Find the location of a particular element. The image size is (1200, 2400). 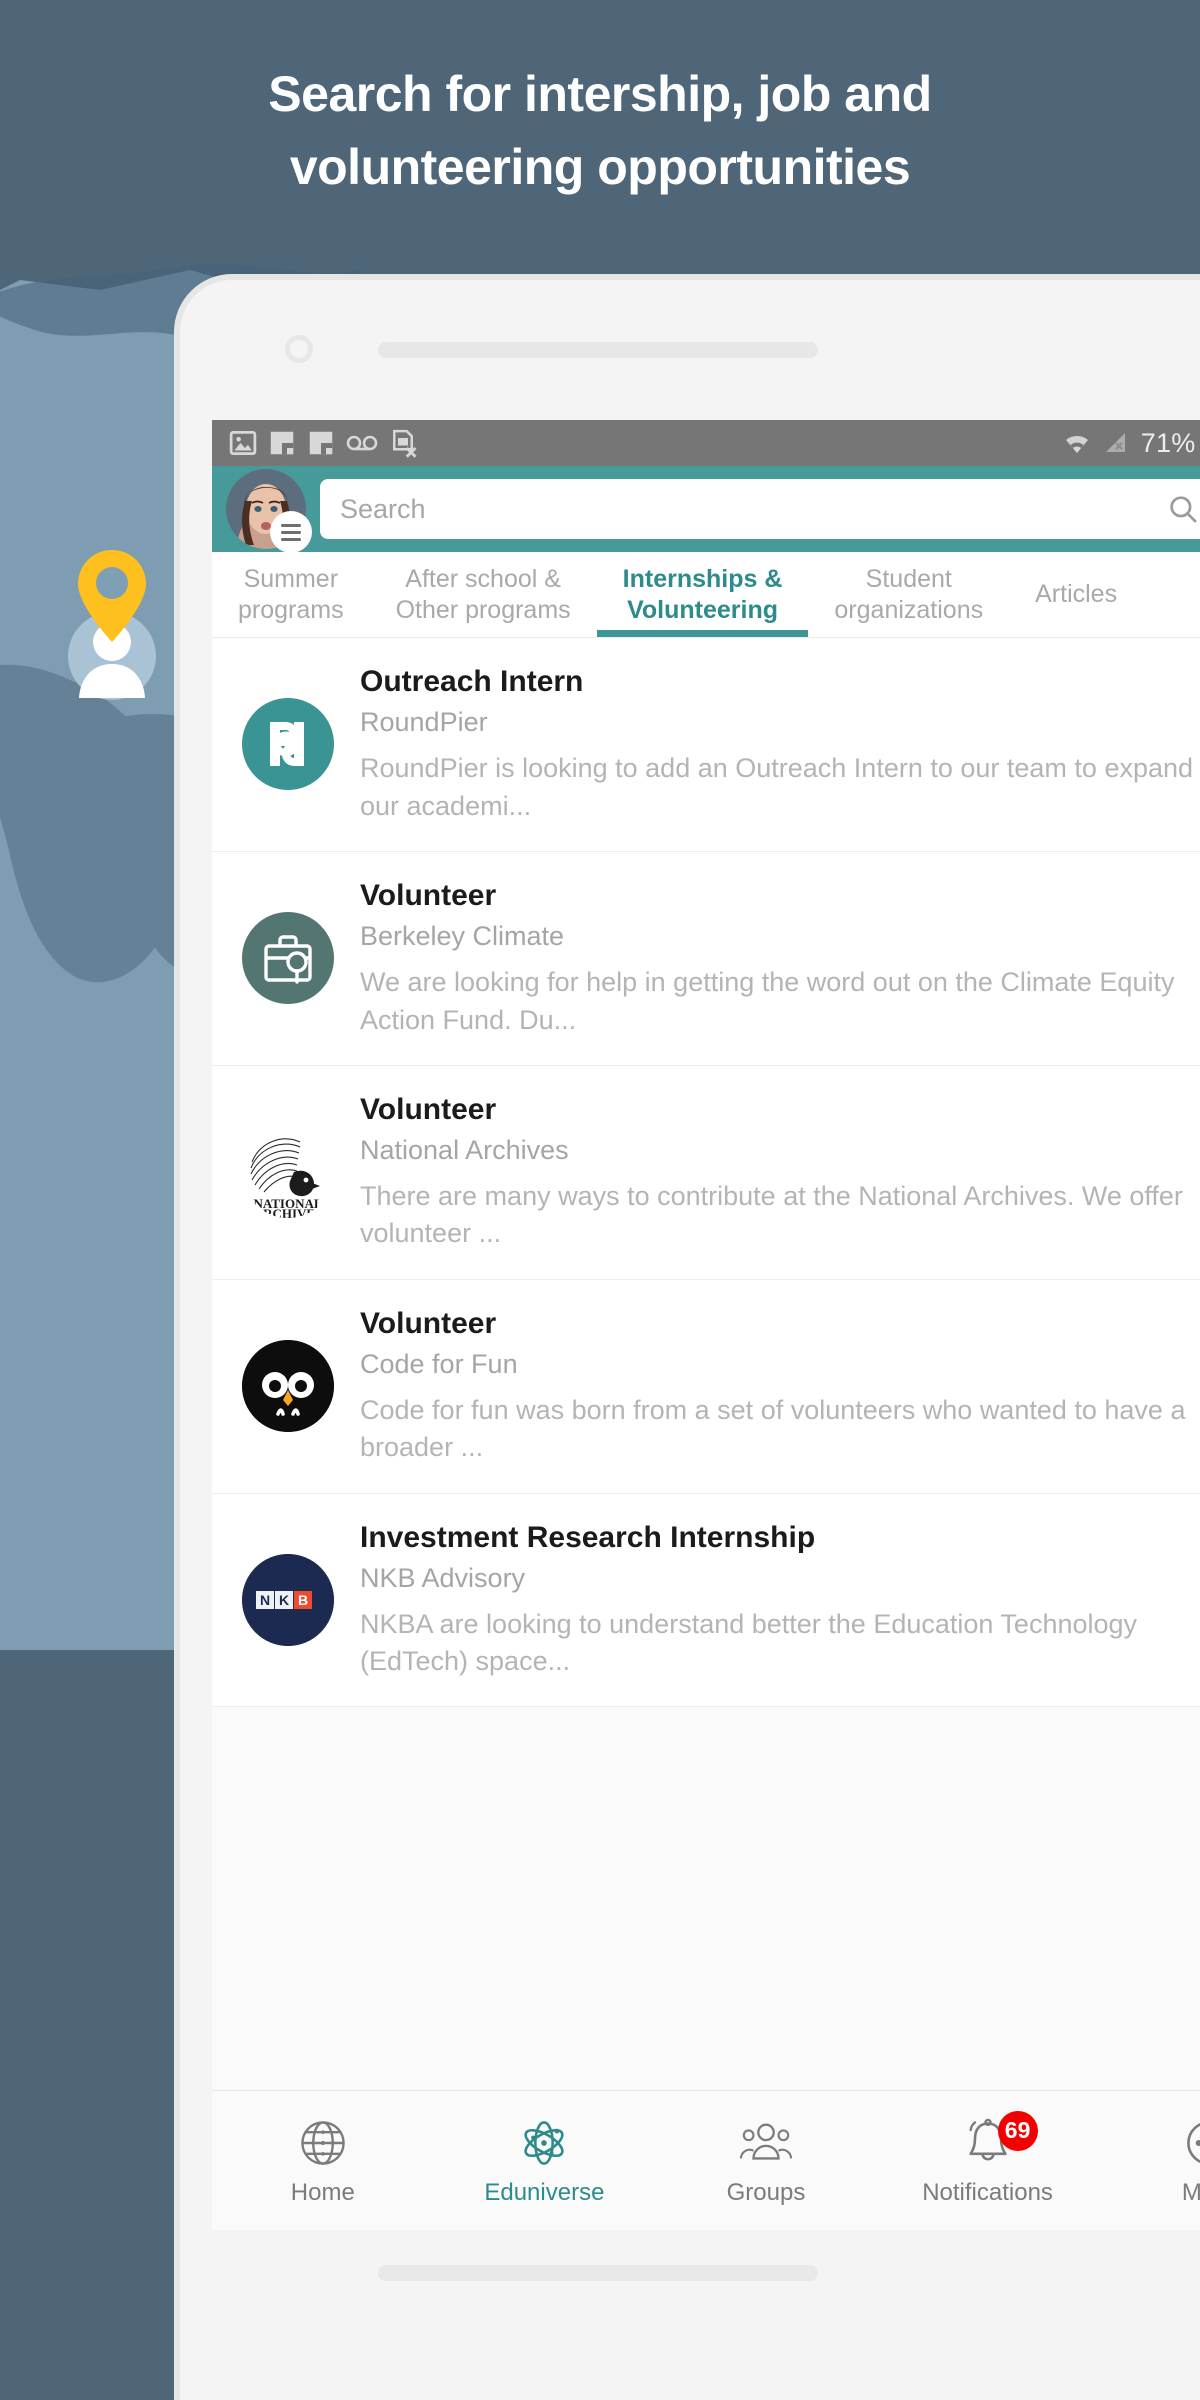

search-bar is located at coordinates (760, 509).